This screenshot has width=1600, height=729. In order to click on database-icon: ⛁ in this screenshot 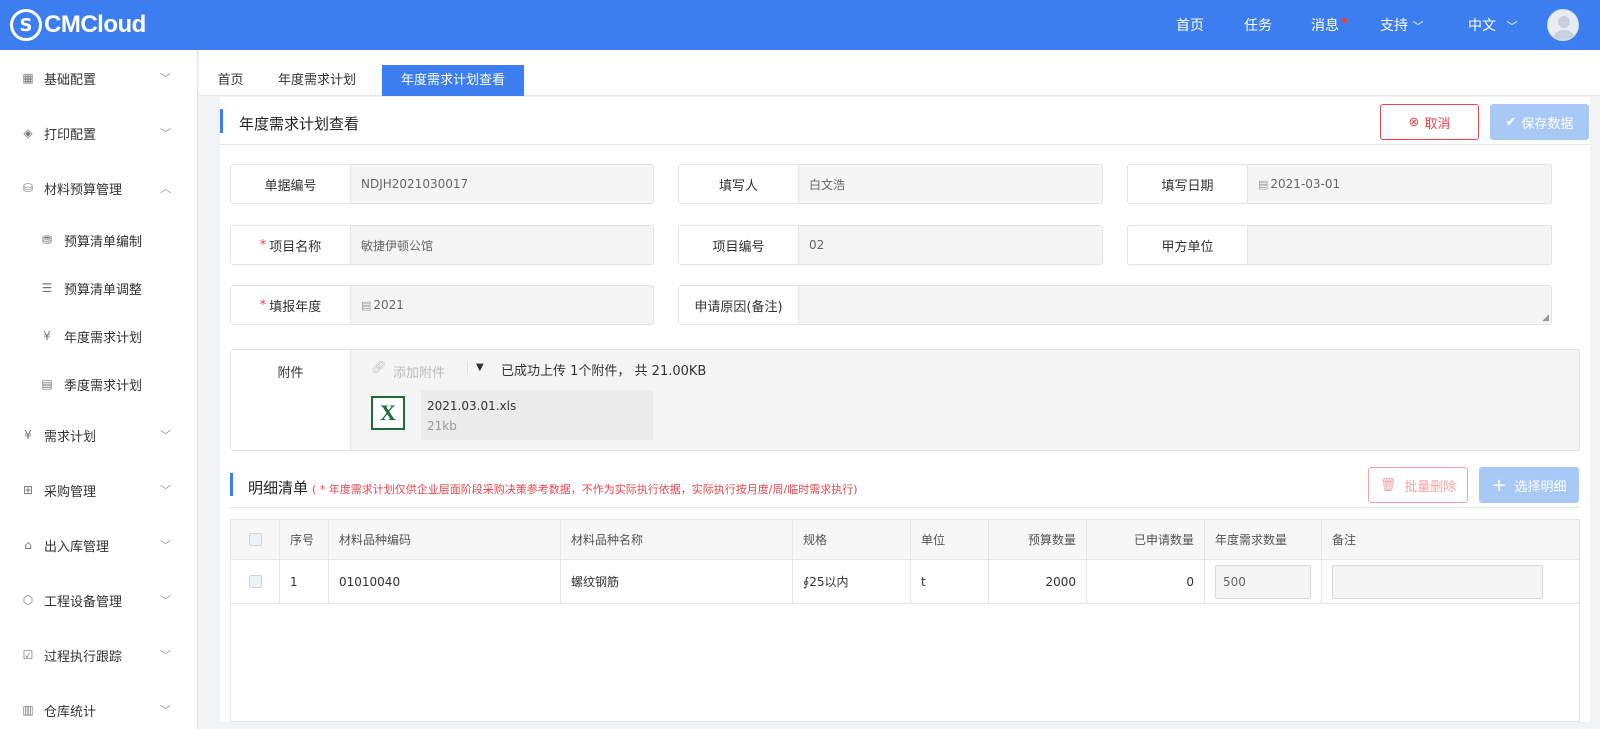, I will do `click(28, 188)`.